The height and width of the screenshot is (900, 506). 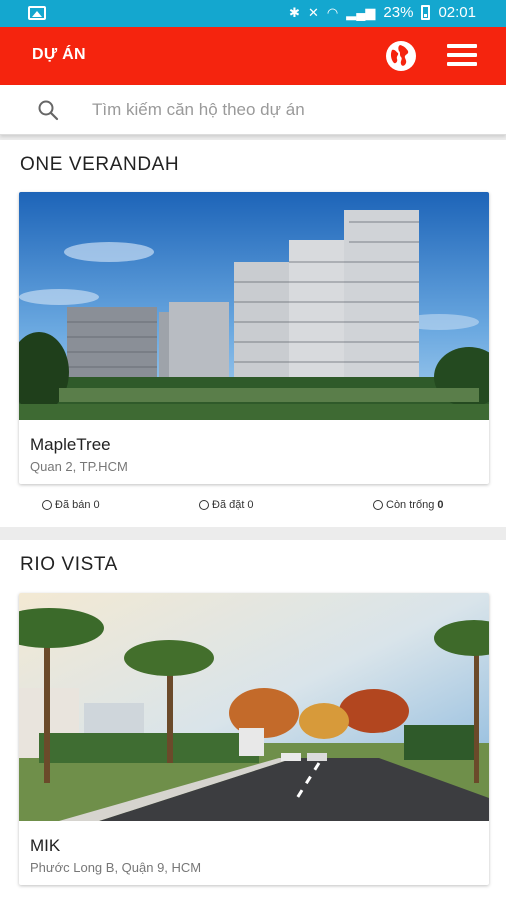 What do you see at coordinates (79, 466) in the screenshot?
I see `project-address: Quan 2, TP.HCM` at bounding box center [79, 466].